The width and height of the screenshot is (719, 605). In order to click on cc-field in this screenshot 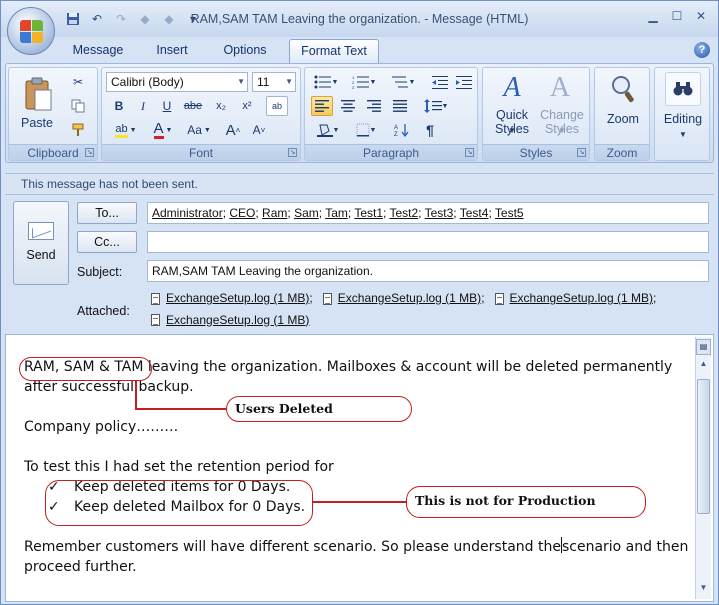, I will do `click(428, 242)`.